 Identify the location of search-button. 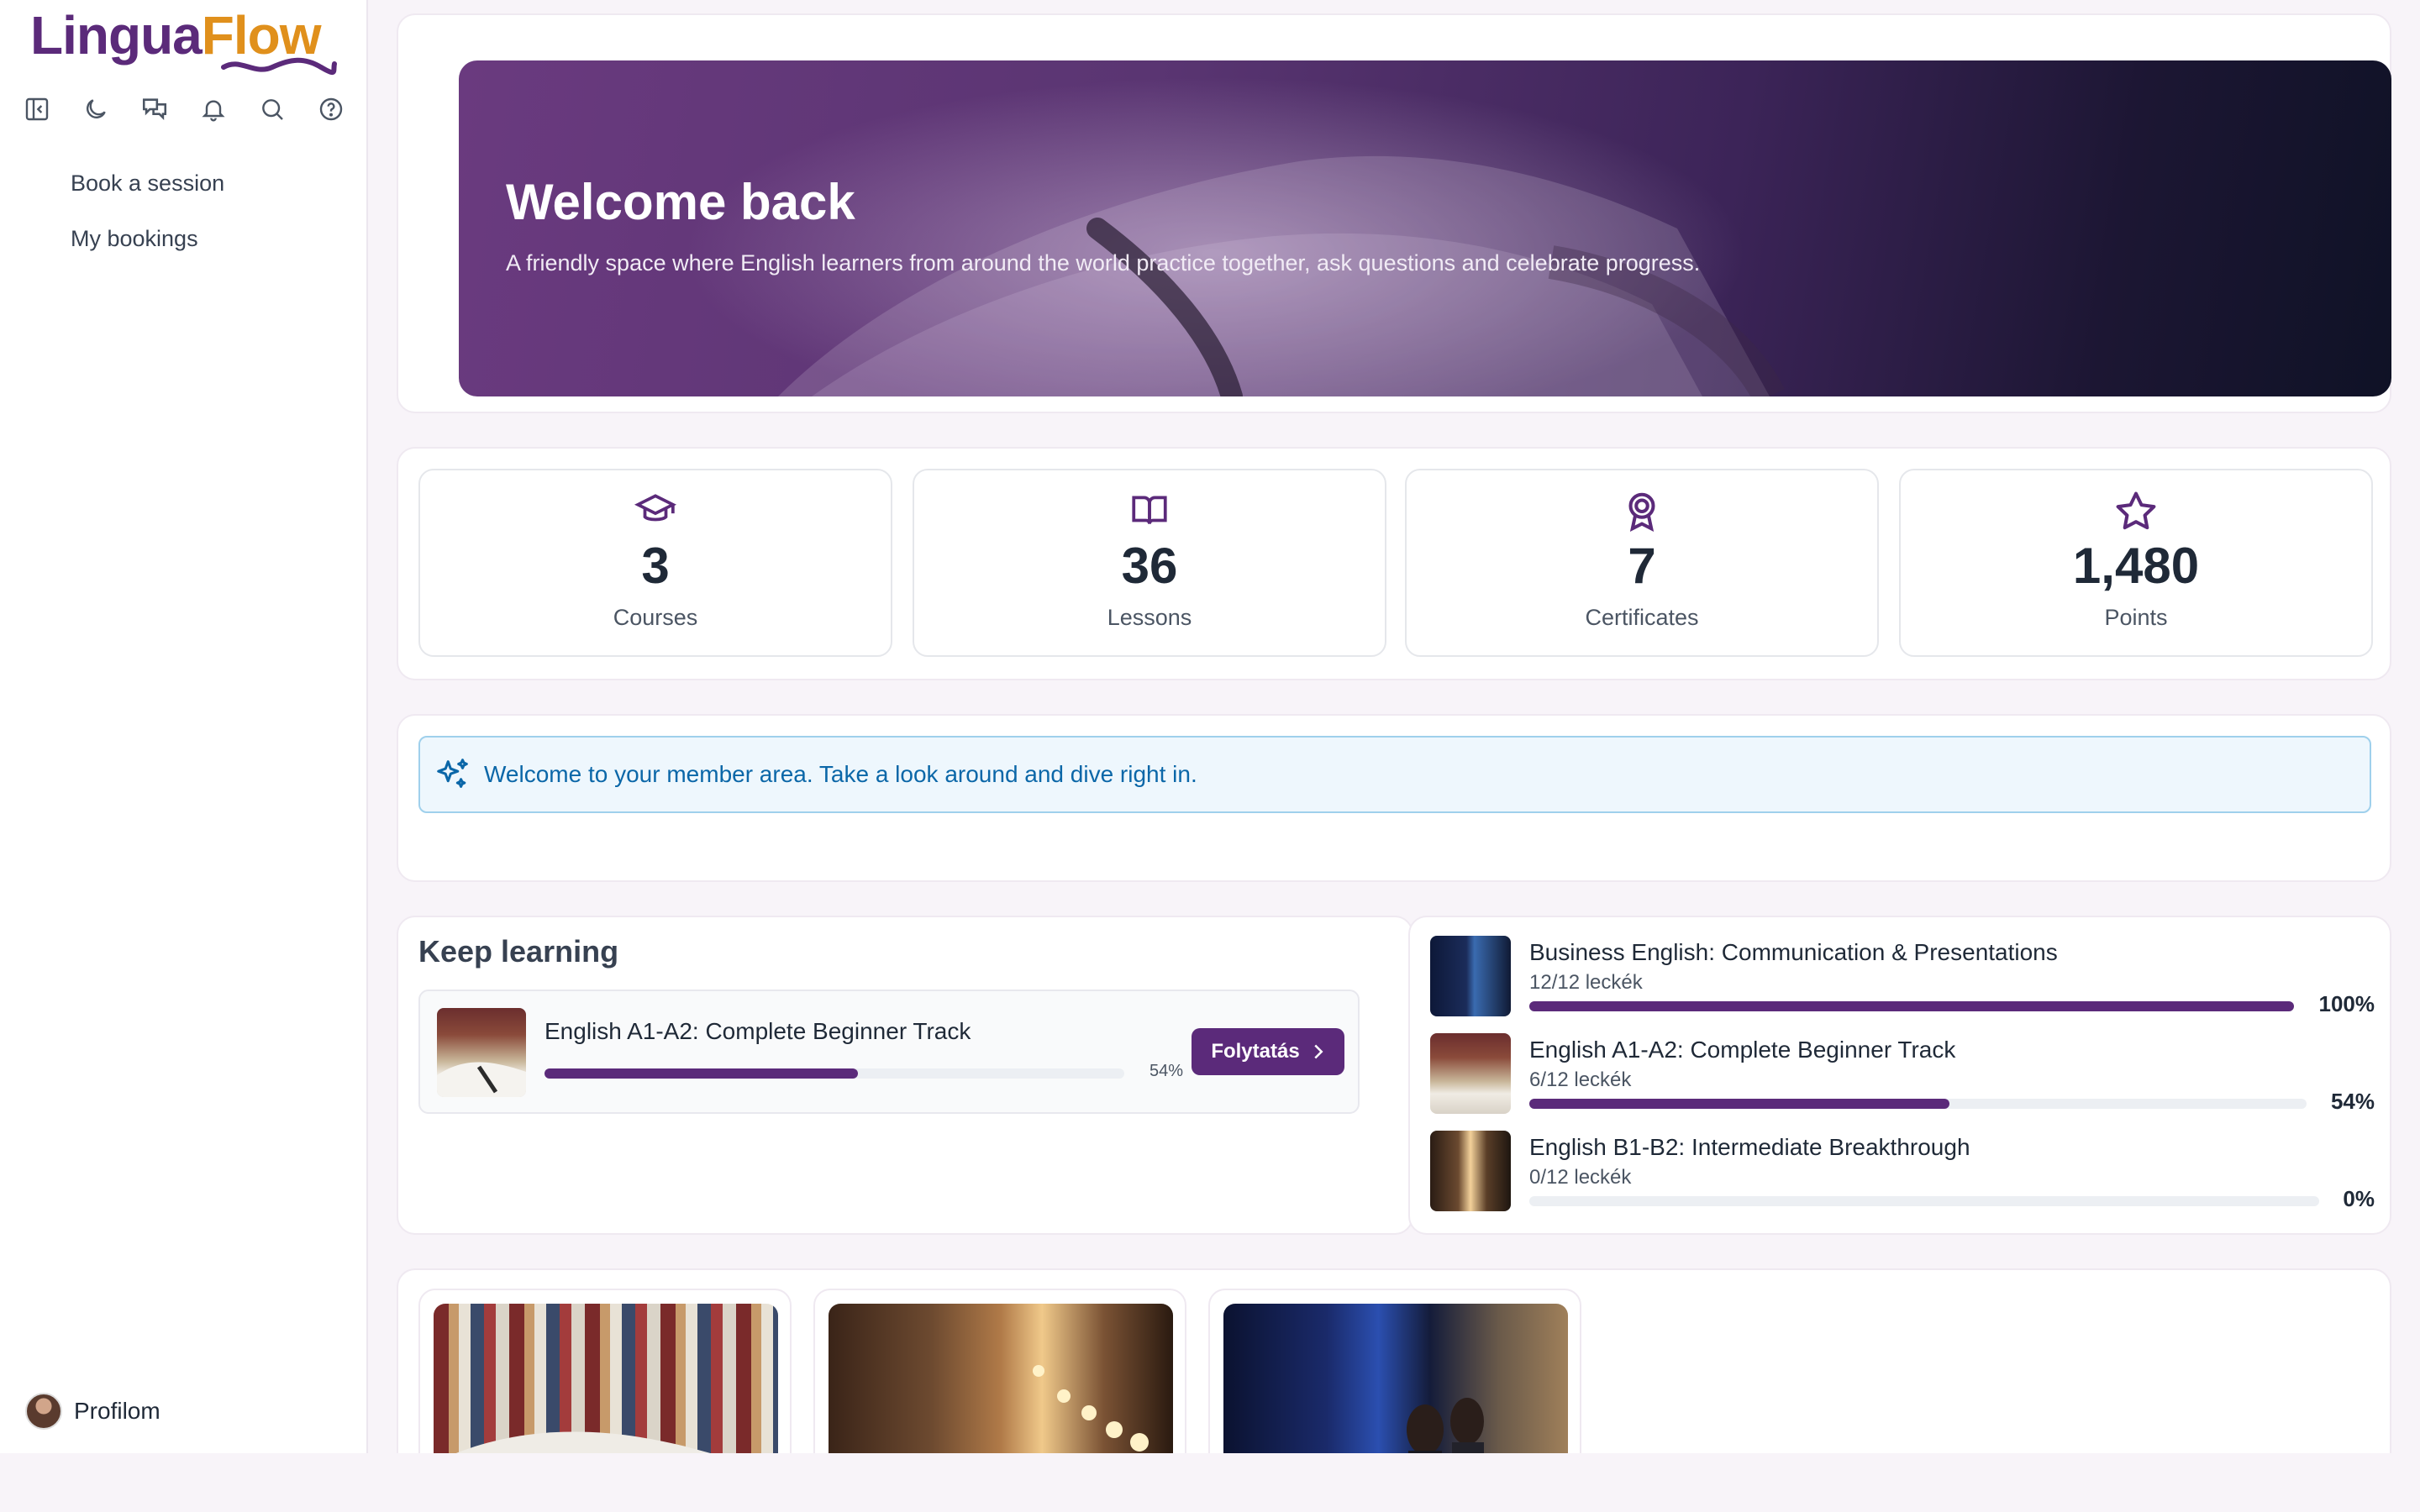
(272, 109).